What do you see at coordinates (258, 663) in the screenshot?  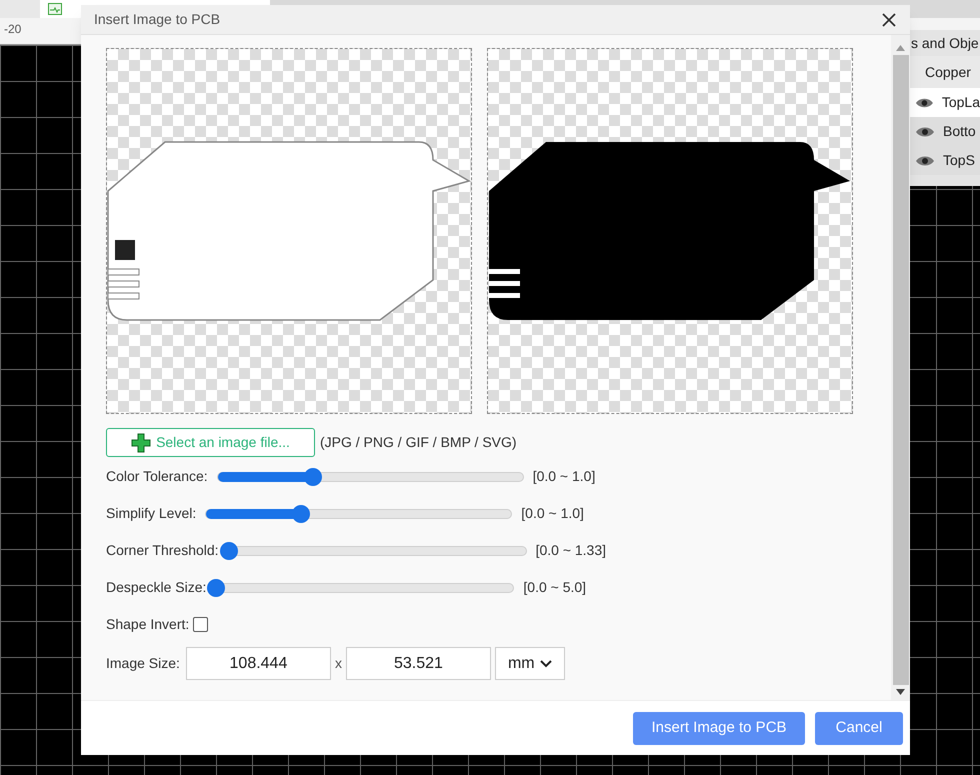 I see `width-field: 108.444` at bounding box center [258, 663].